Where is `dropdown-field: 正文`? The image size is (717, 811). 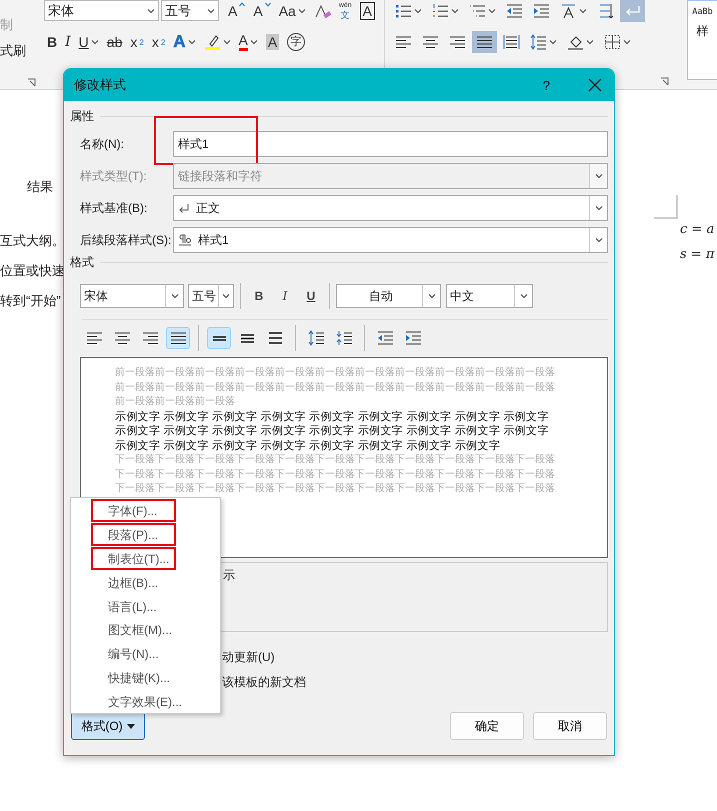 dropdown-field: 正文 is located at coordinates (390, 208).